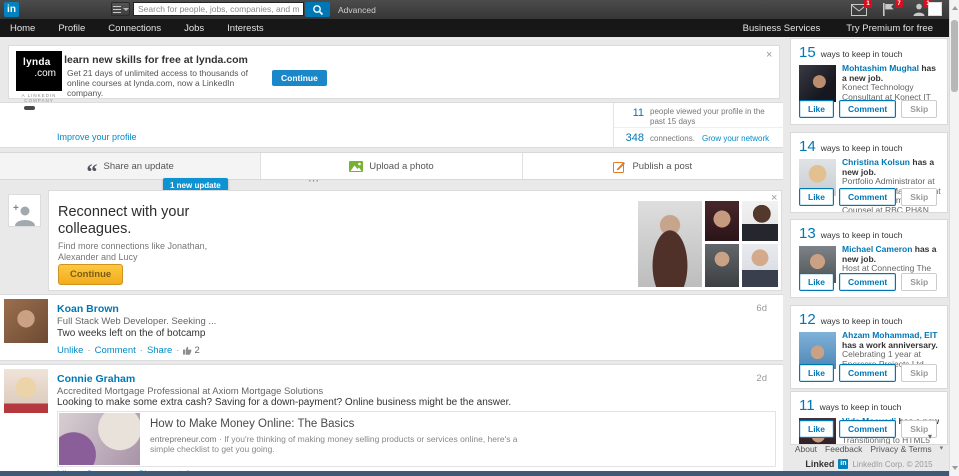 The image size is (959, 476). I want to click on reconnect-close-icon: ×, so click(774, 198).